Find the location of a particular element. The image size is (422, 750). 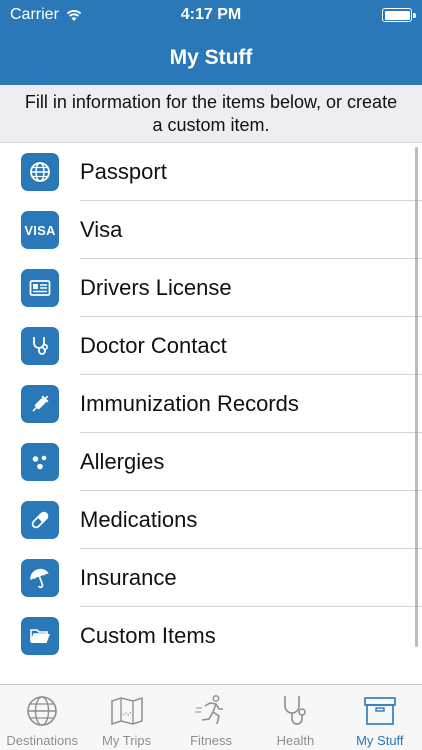

status-time: 4:17 PM is located at coordinates (211, 14).